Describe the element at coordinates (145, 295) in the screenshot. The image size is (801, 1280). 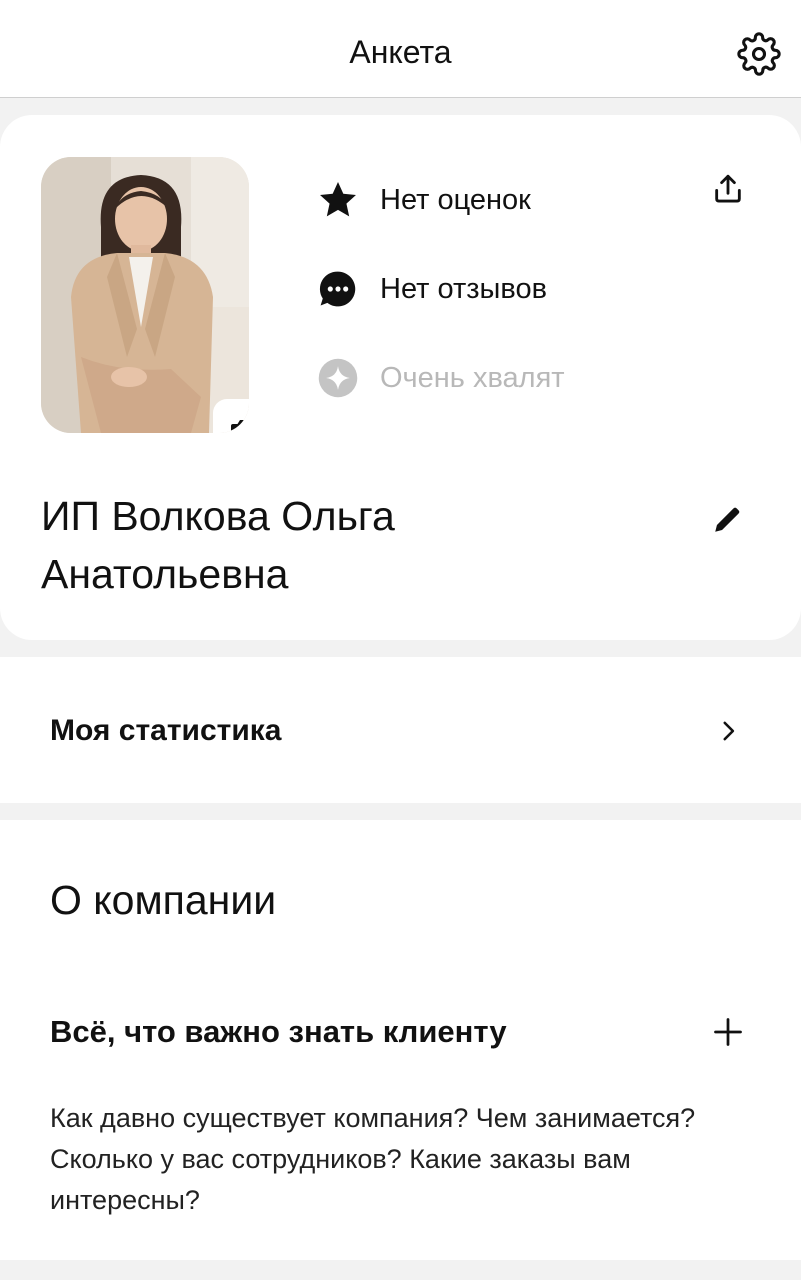
I see `profile-photo` at that location.